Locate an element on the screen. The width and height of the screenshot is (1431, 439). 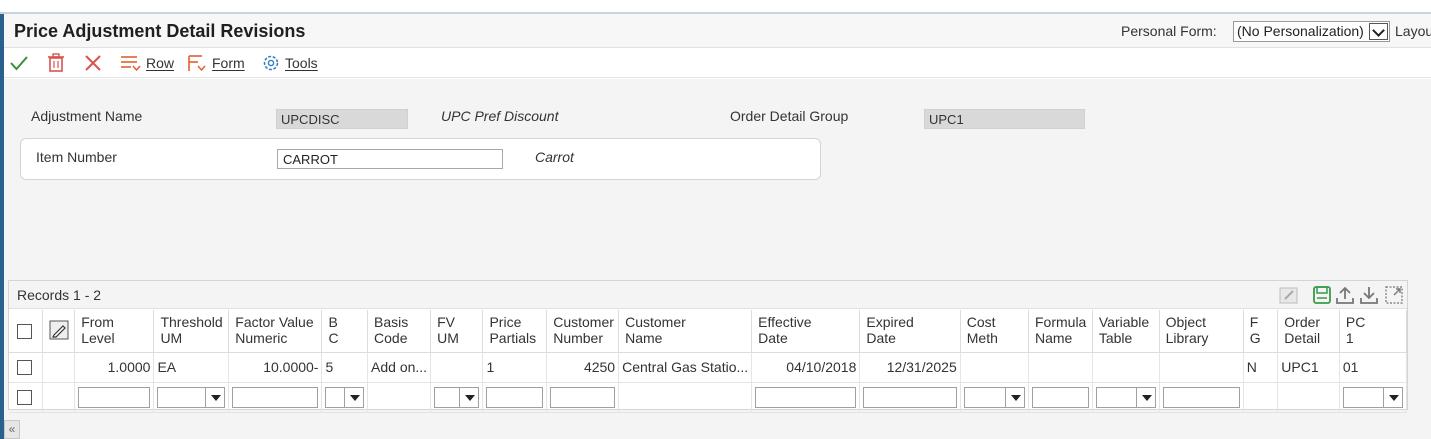
cell-cost-meth is located at coordinates (995, 367).